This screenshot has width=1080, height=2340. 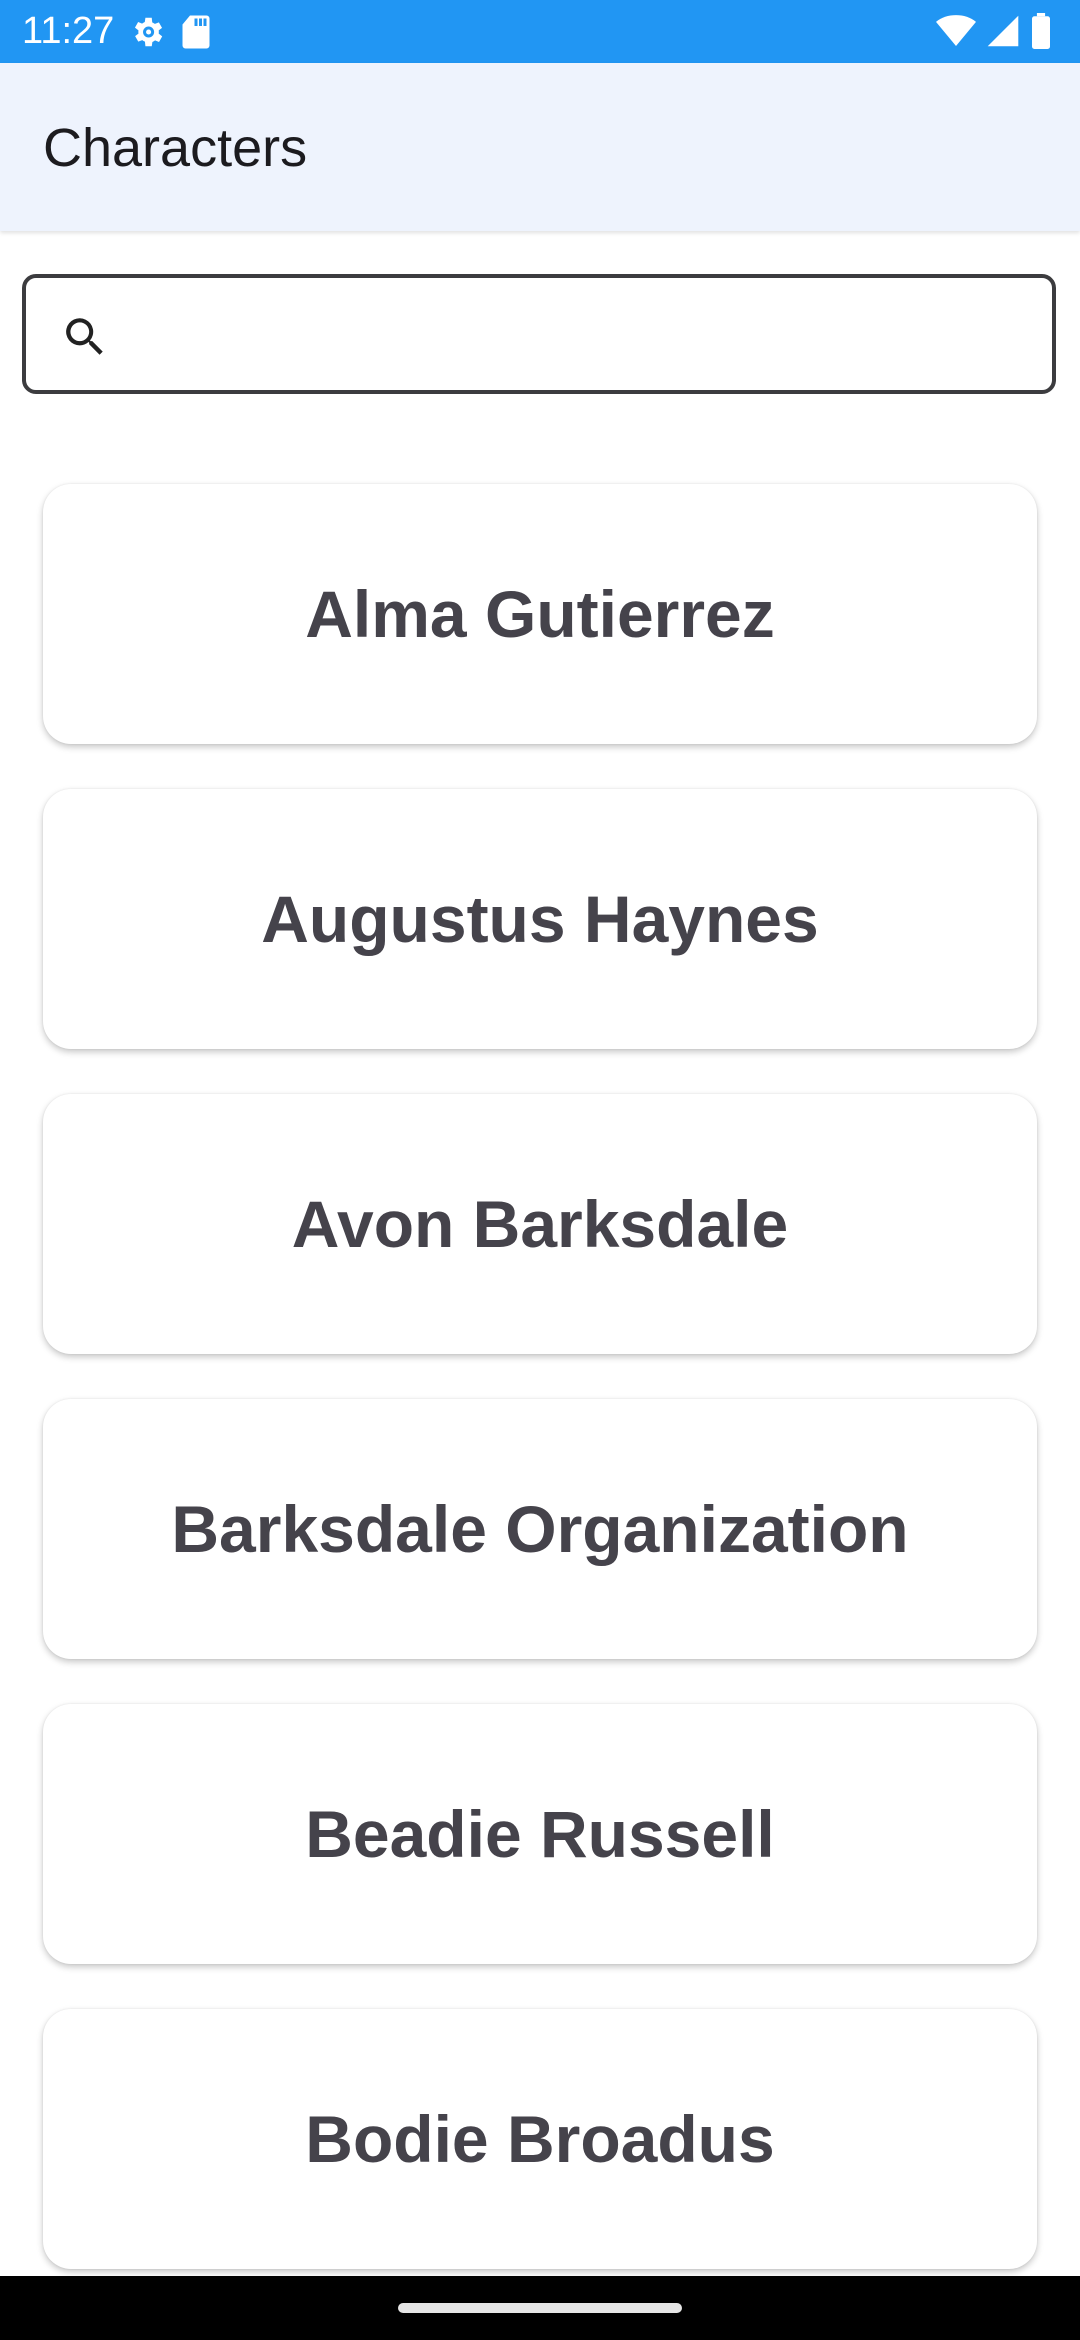 I want to click on character-card-bodie-broadus: Bodie Broadus, so click(x=540, y=2139).